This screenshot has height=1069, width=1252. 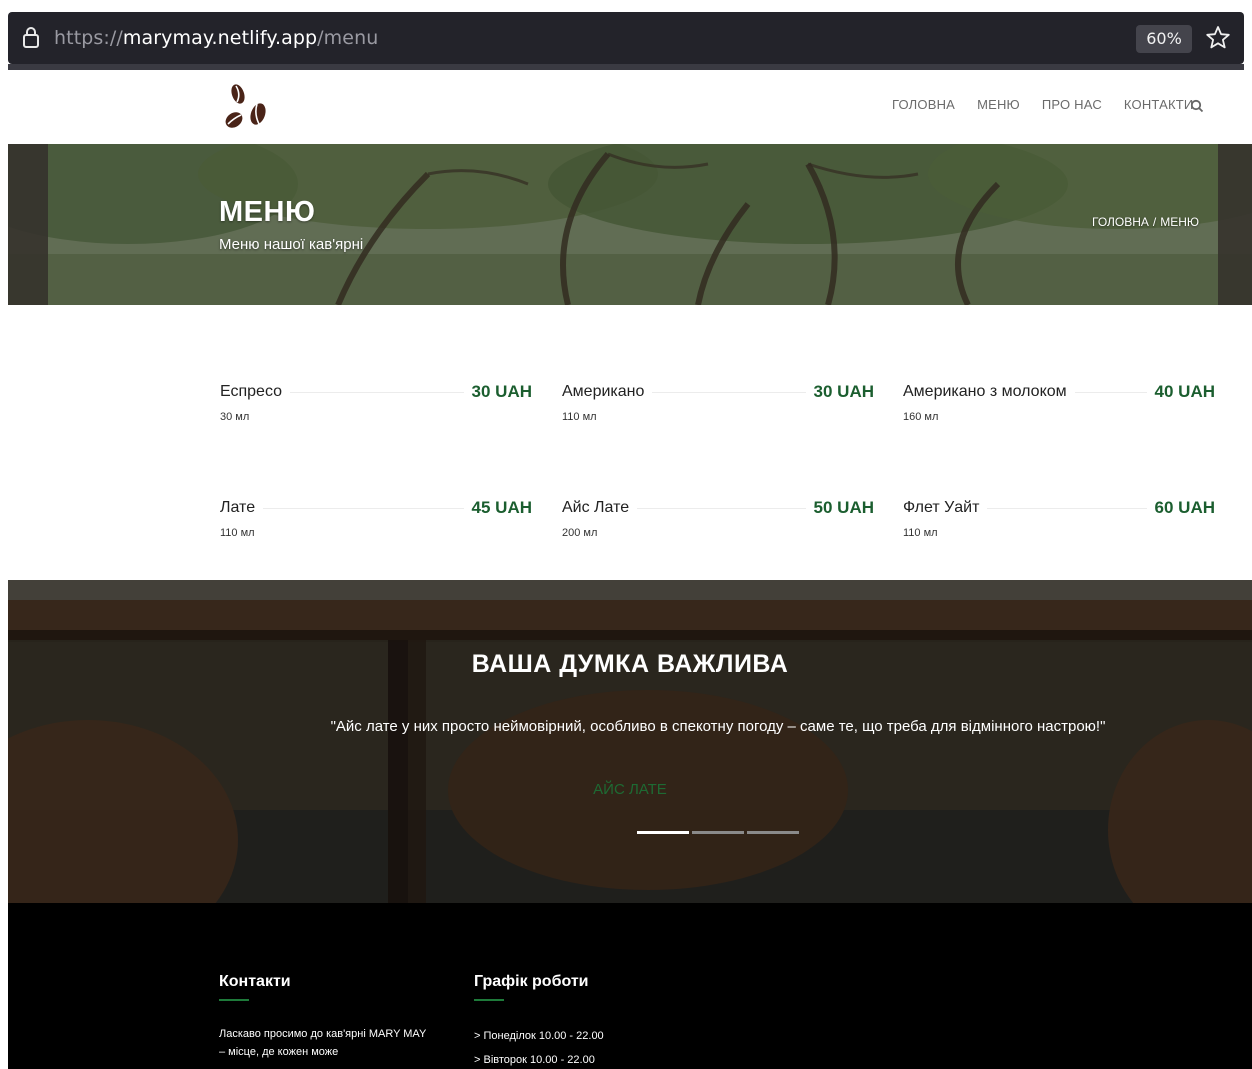 What do you see at coordinates (630, 107) in the screenshot?
I see `site-header: ГОЛОВНА МЕНЮ ПРО НАС КОНТАКТИ` at bounding box center [630, 107].